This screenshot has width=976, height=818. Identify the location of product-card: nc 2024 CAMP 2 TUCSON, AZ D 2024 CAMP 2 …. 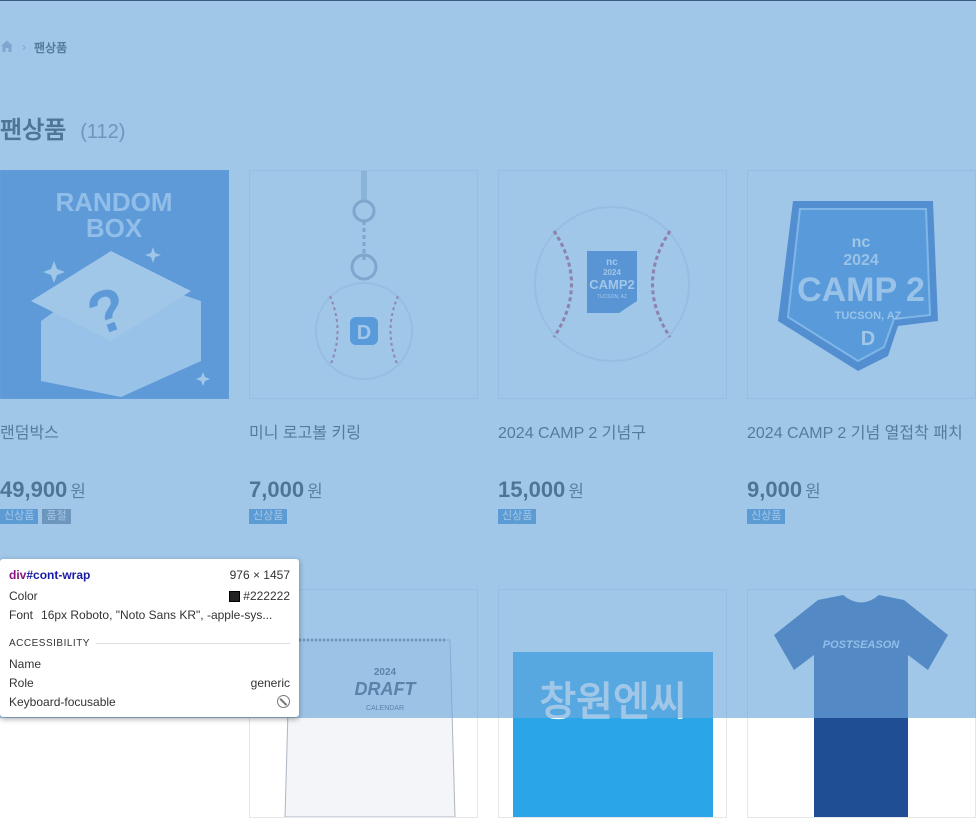
(861, 347).